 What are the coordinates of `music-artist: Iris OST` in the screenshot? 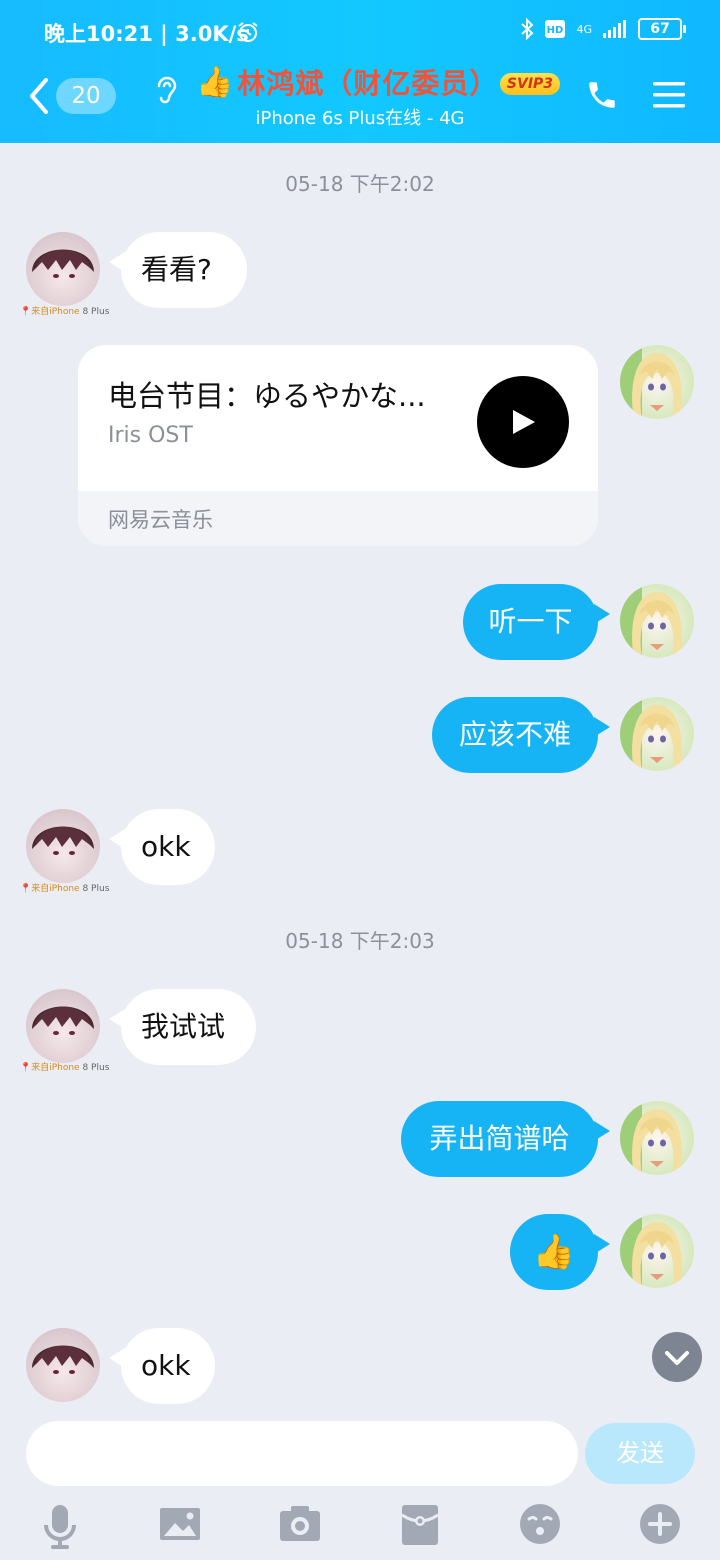 It's located at (150, 435).